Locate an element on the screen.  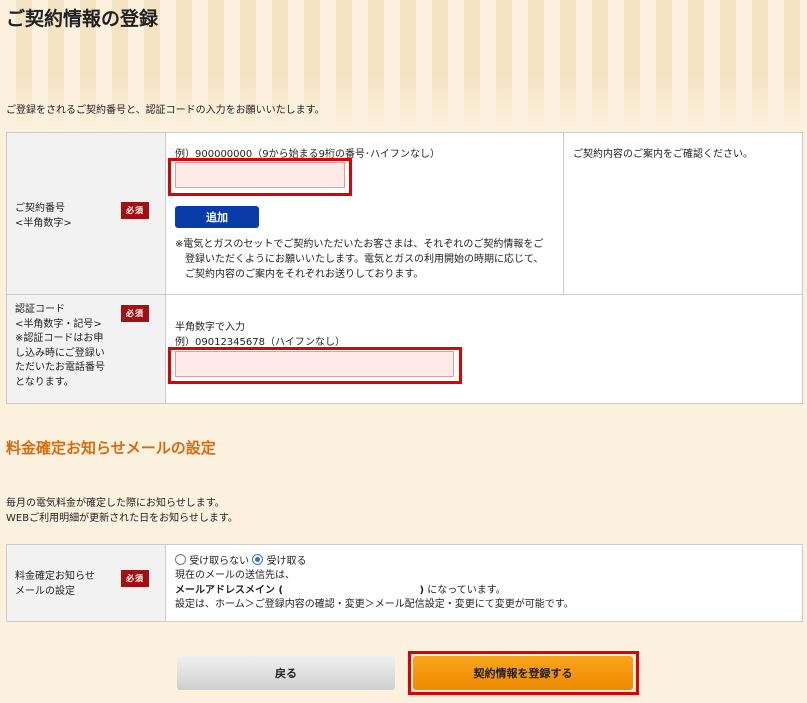
page-title: ご契約情報の登録 is located at coordinates (82, 19).